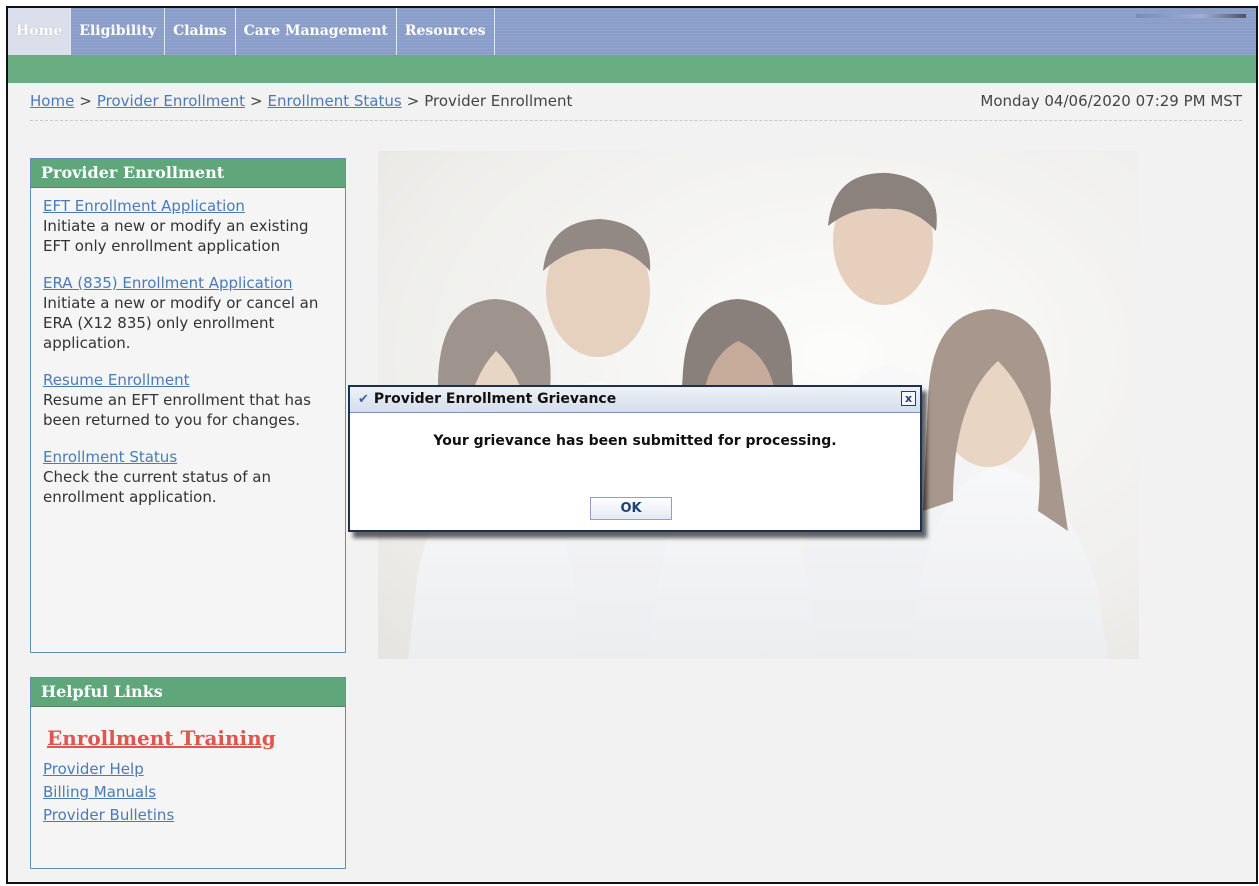  Describe the element at coordinates (188, 283) in the screenshot. I see `era-enrollment-application-link: ERA (835) Enrollment Application` at that location.